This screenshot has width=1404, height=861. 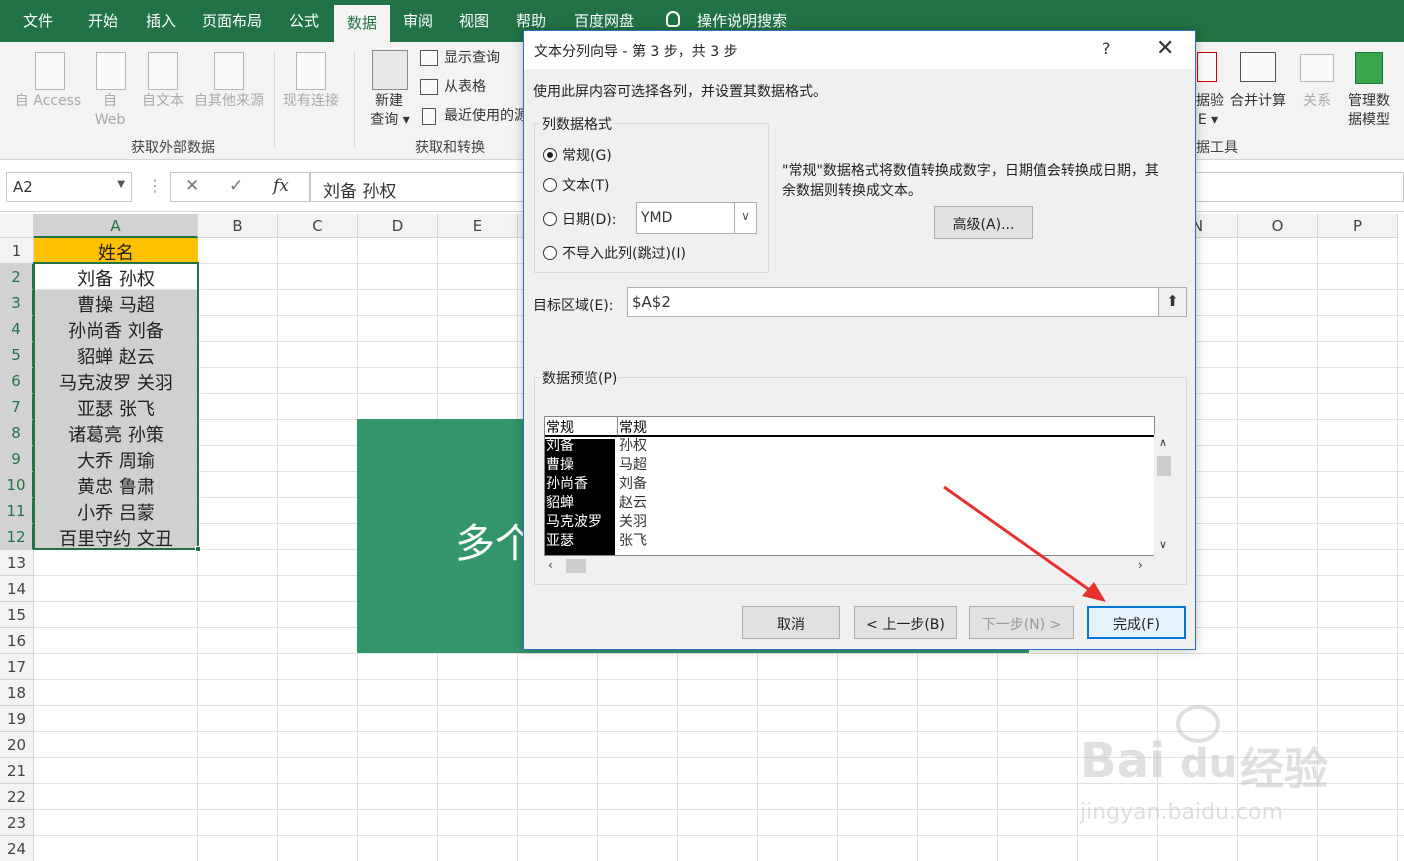 I want to click on date-format-select: YMD ∨, so click(x=696, y=218).